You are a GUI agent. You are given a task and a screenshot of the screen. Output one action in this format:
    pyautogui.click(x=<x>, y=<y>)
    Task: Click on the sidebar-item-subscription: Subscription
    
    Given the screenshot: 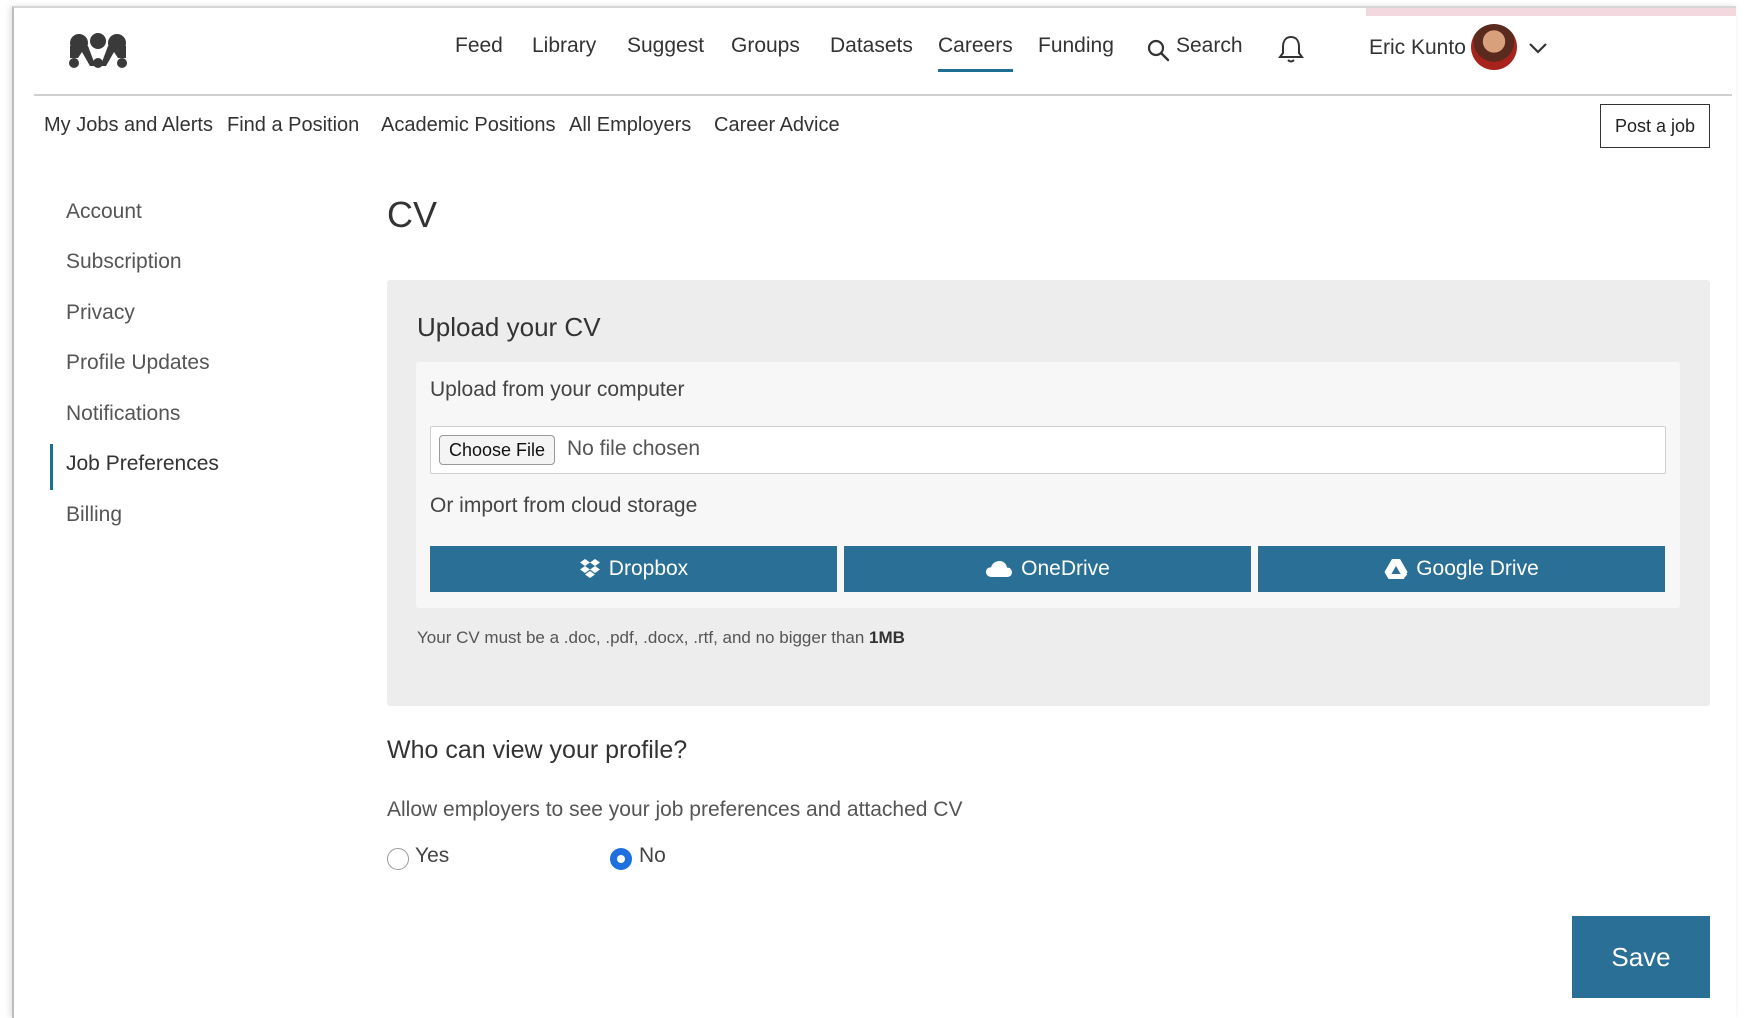 What is the action you would take?
    pyautogui.click(x=124, y=262)
    